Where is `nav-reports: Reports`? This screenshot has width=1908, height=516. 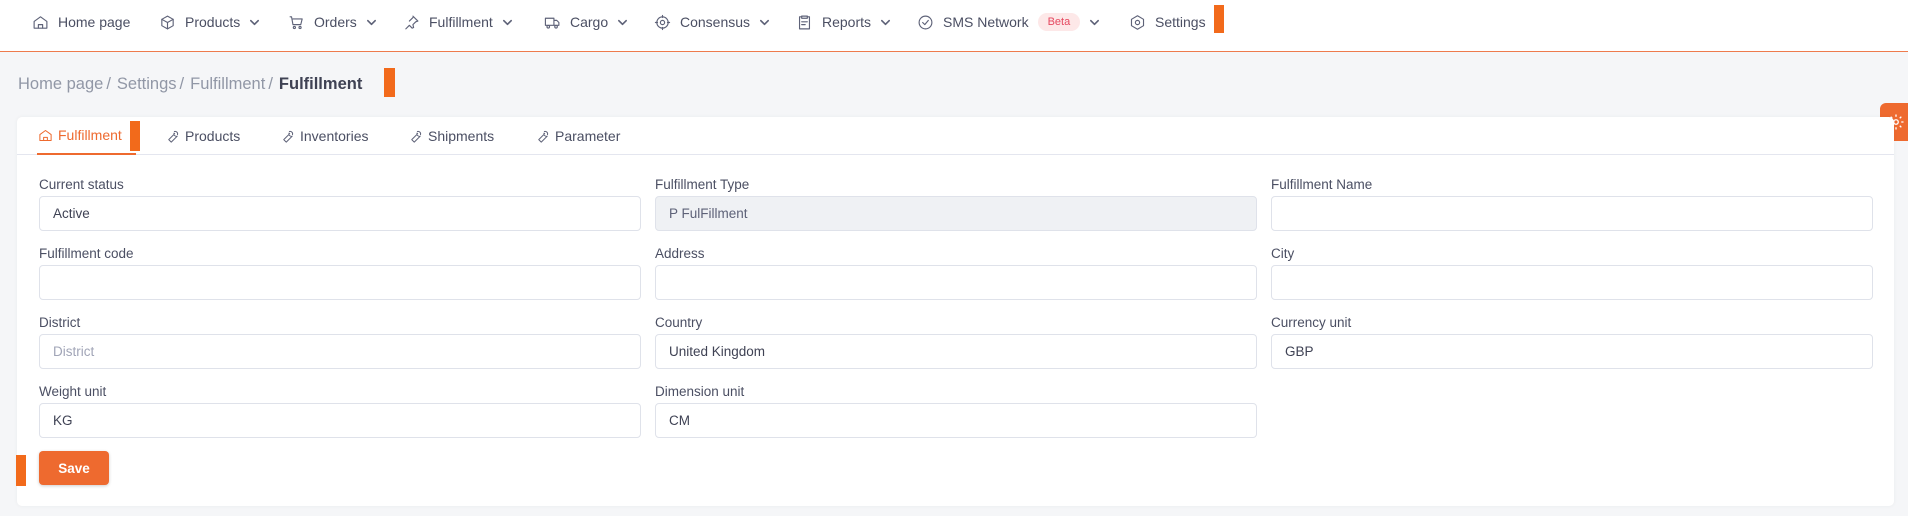
nav-reports: Reports is located at coordinates (843, 22).